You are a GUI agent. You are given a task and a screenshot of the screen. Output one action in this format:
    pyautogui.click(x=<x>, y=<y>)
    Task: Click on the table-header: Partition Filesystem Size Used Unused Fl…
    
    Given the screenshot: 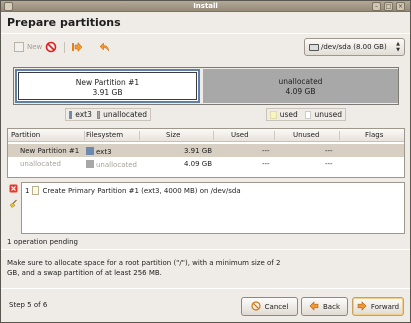 What is the action you would take?
    pyautogui.click(x=206, y=135)
    